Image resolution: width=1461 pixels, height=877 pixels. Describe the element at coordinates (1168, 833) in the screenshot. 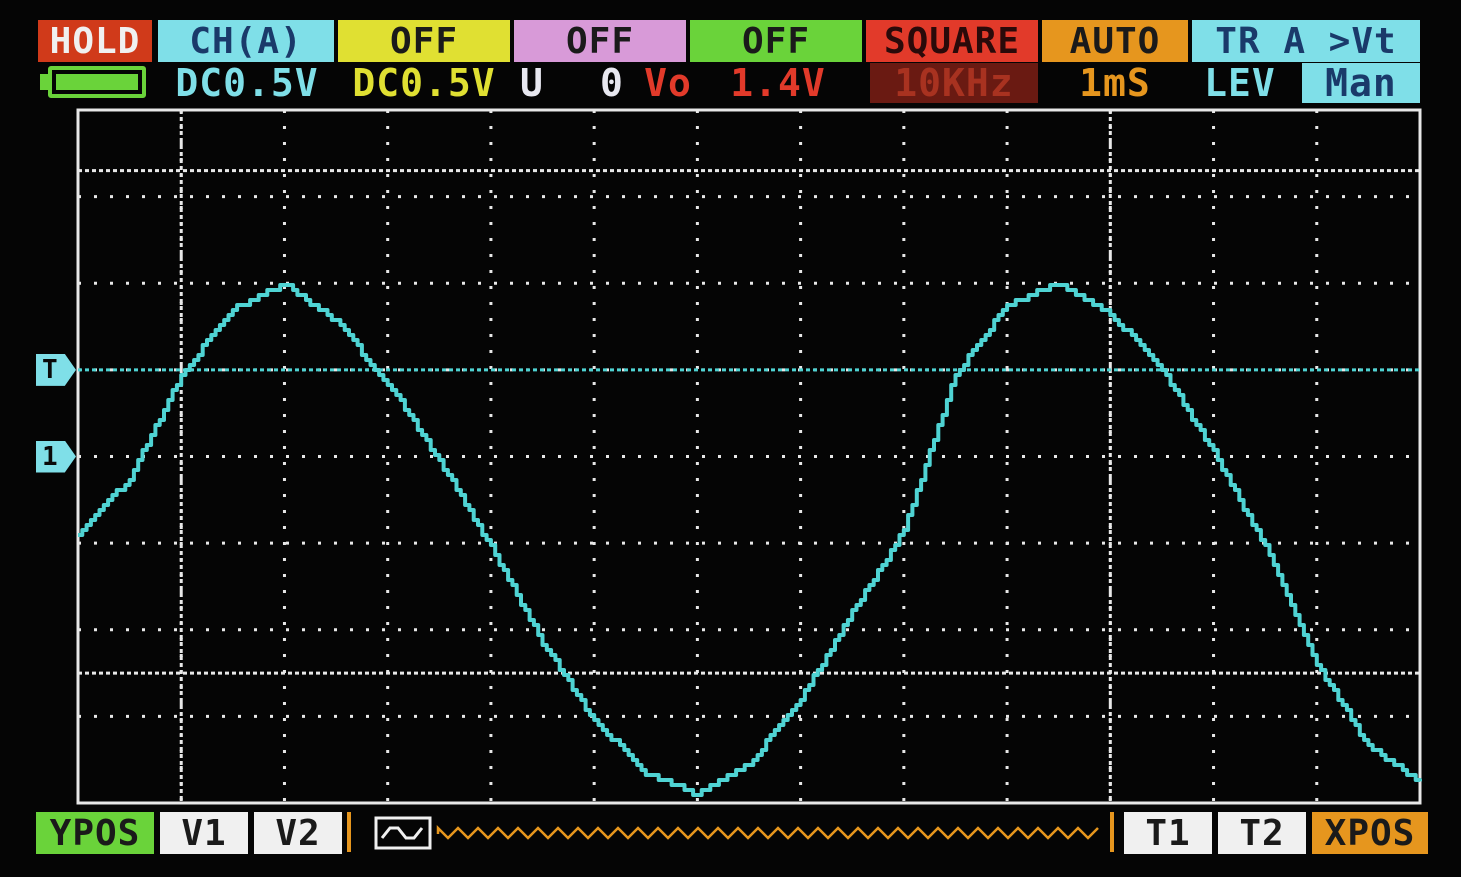

I see `t1-cursor-button: T1` at that location.